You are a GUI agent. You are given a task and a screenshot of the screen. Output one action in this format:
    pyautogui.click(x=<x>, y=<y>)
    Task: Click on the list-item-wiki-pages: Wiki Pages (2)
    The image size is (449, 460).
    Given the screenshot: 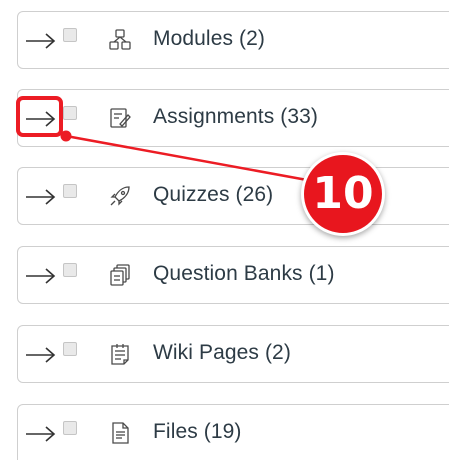 What is the action you would take?
    pyautogui.click(x=233, y=354)
    